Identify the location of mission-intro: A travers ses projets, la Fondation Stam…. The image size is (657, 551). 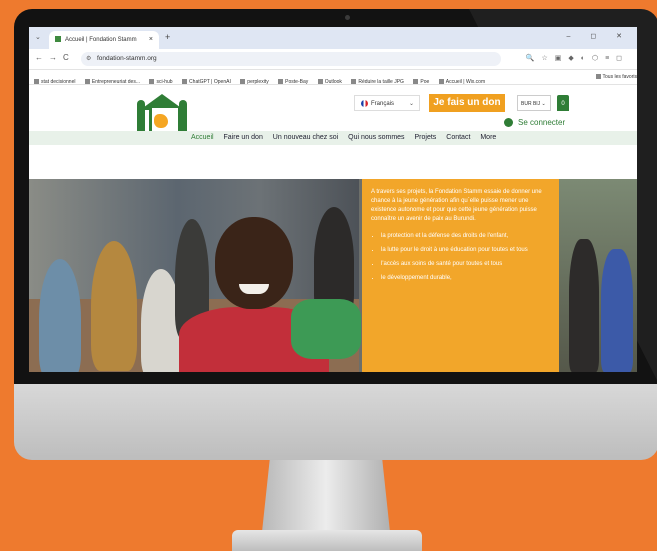
(456, 205).